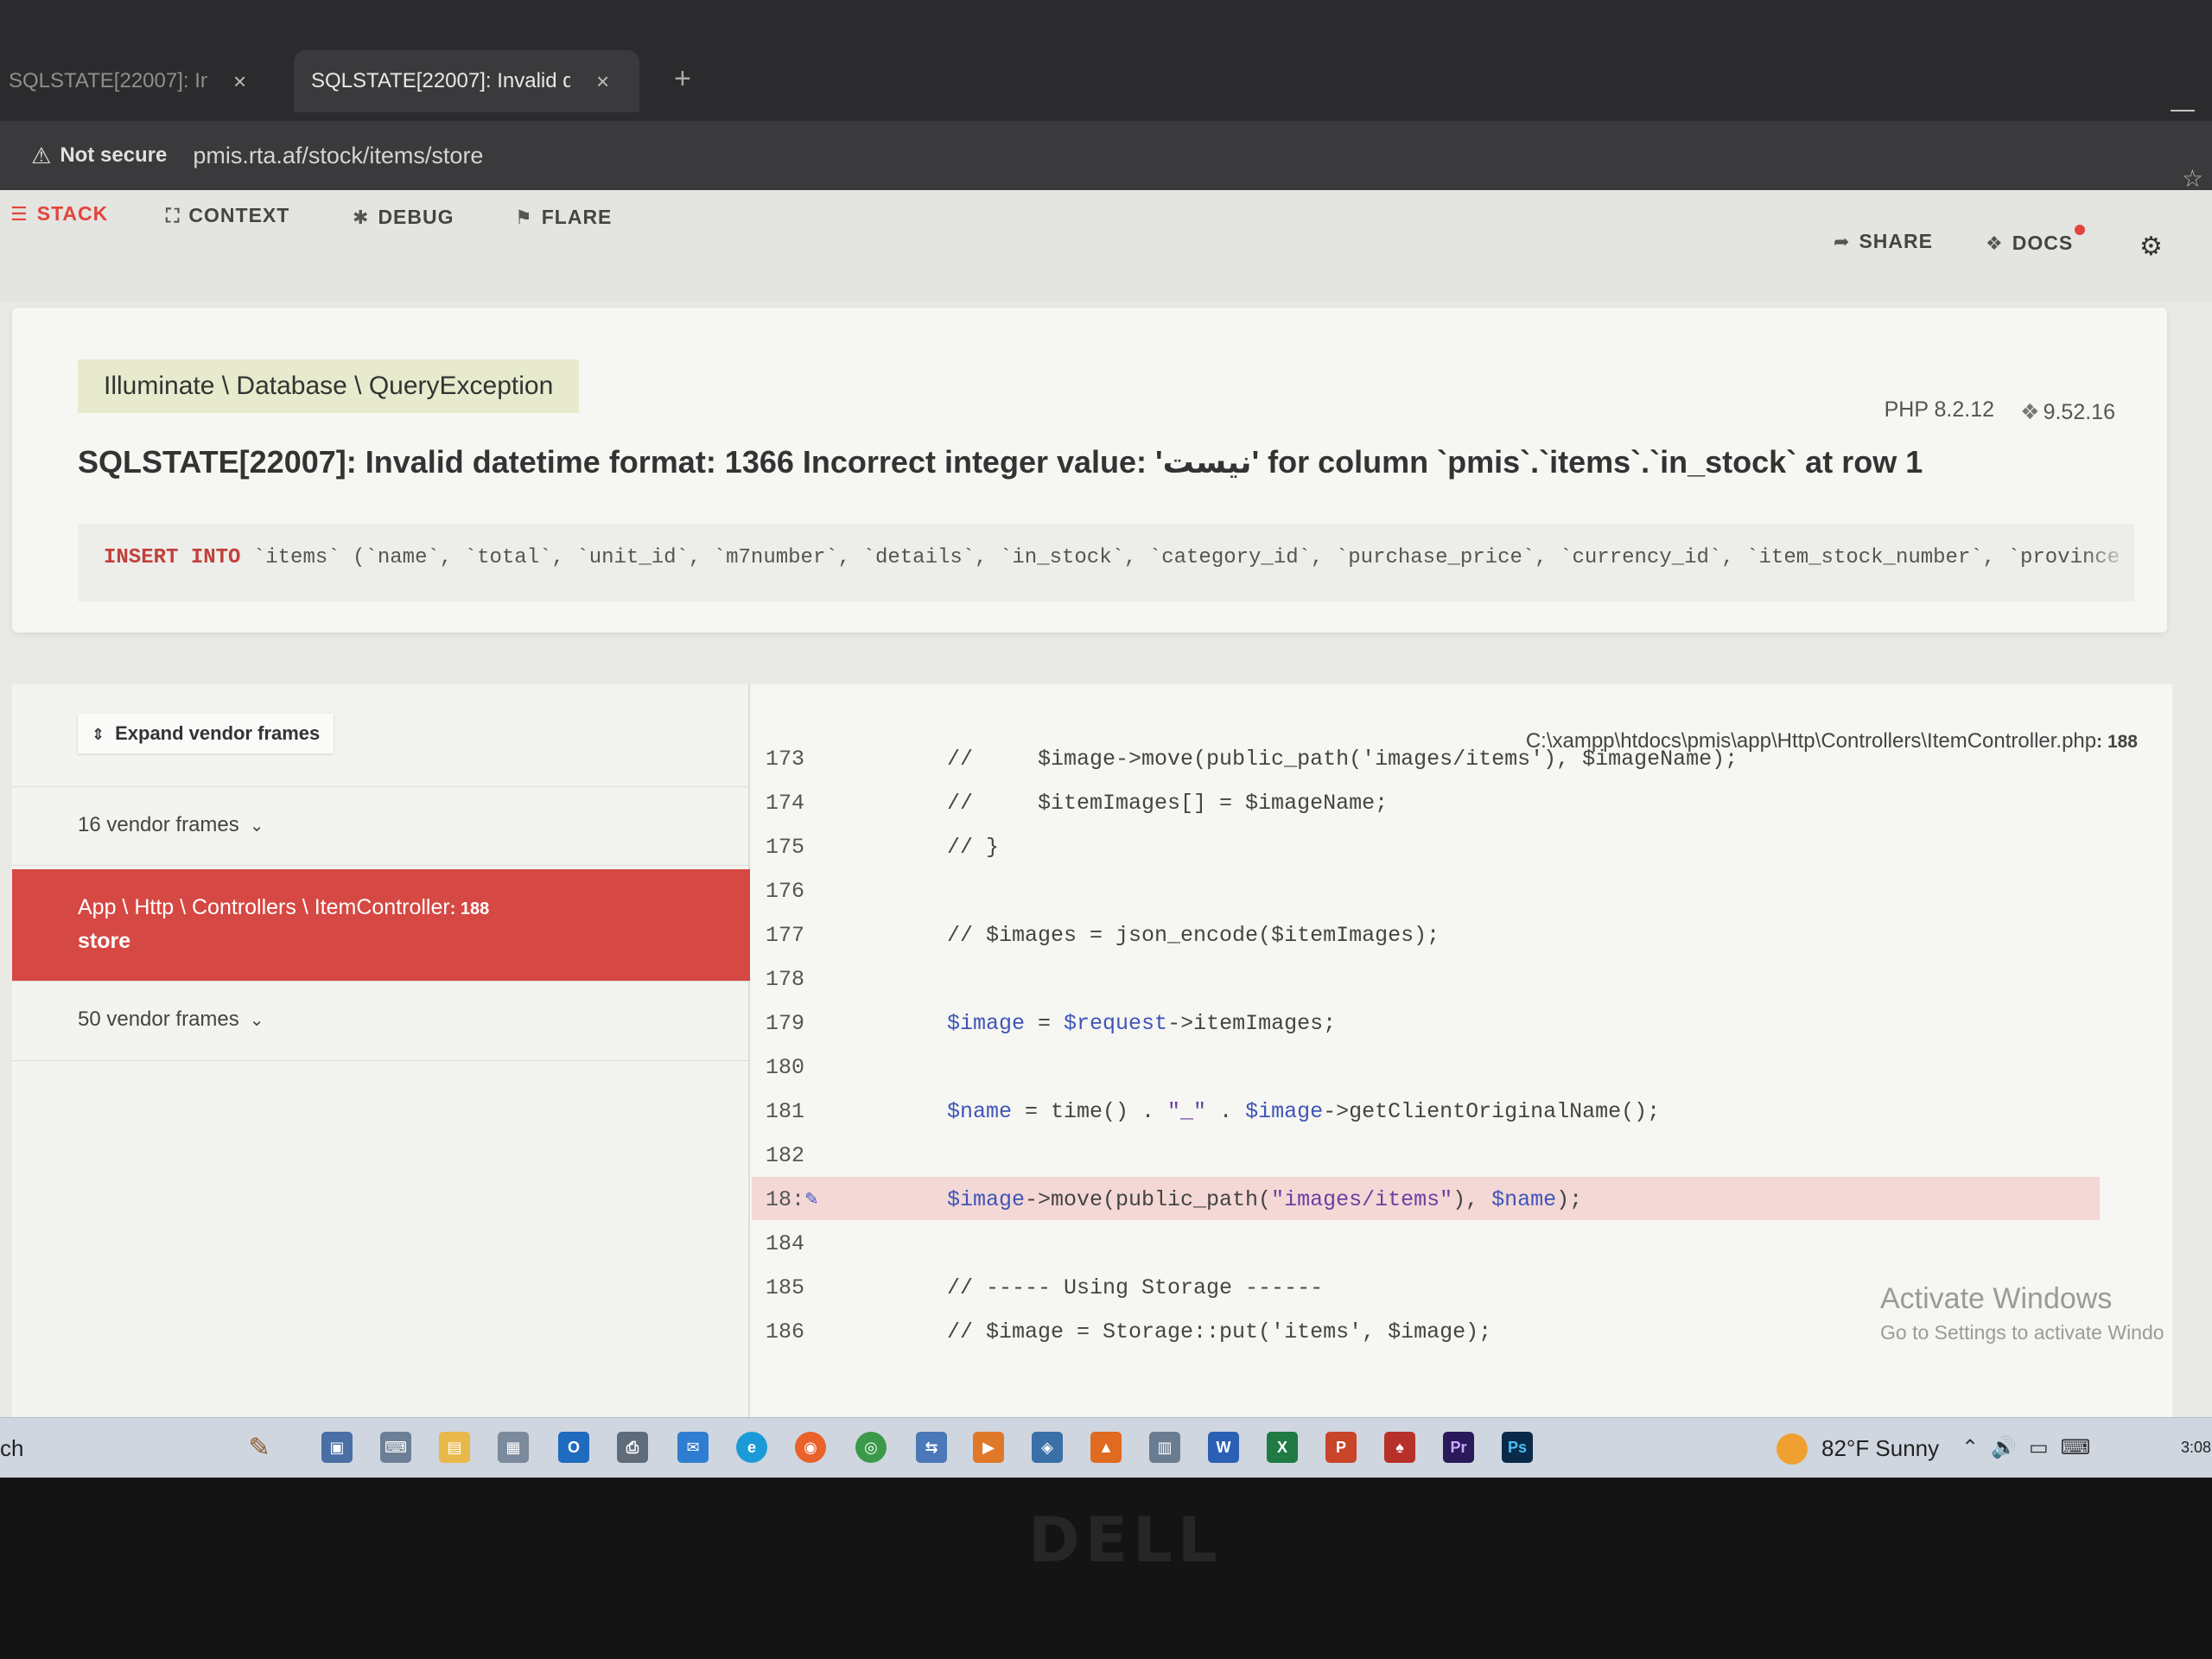 This screenshot has height=1659, width=2212. I want to click on pencil-icon: ✎, so click(811, 1198).